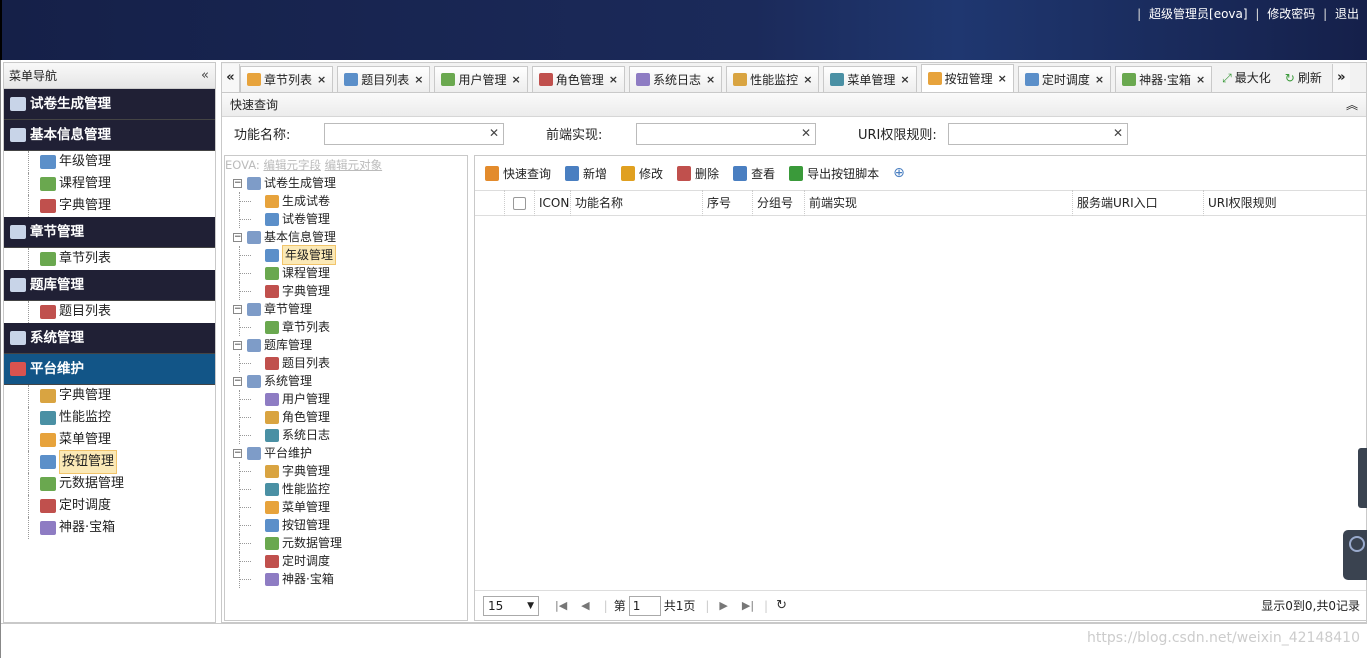 Image resolution: width=1367 pixels, height=658 pixels. What do you see at coordinates (637, 203) in the screenshot?
I see `col-function-name: 功能名称` at bounding box center [637, 203].